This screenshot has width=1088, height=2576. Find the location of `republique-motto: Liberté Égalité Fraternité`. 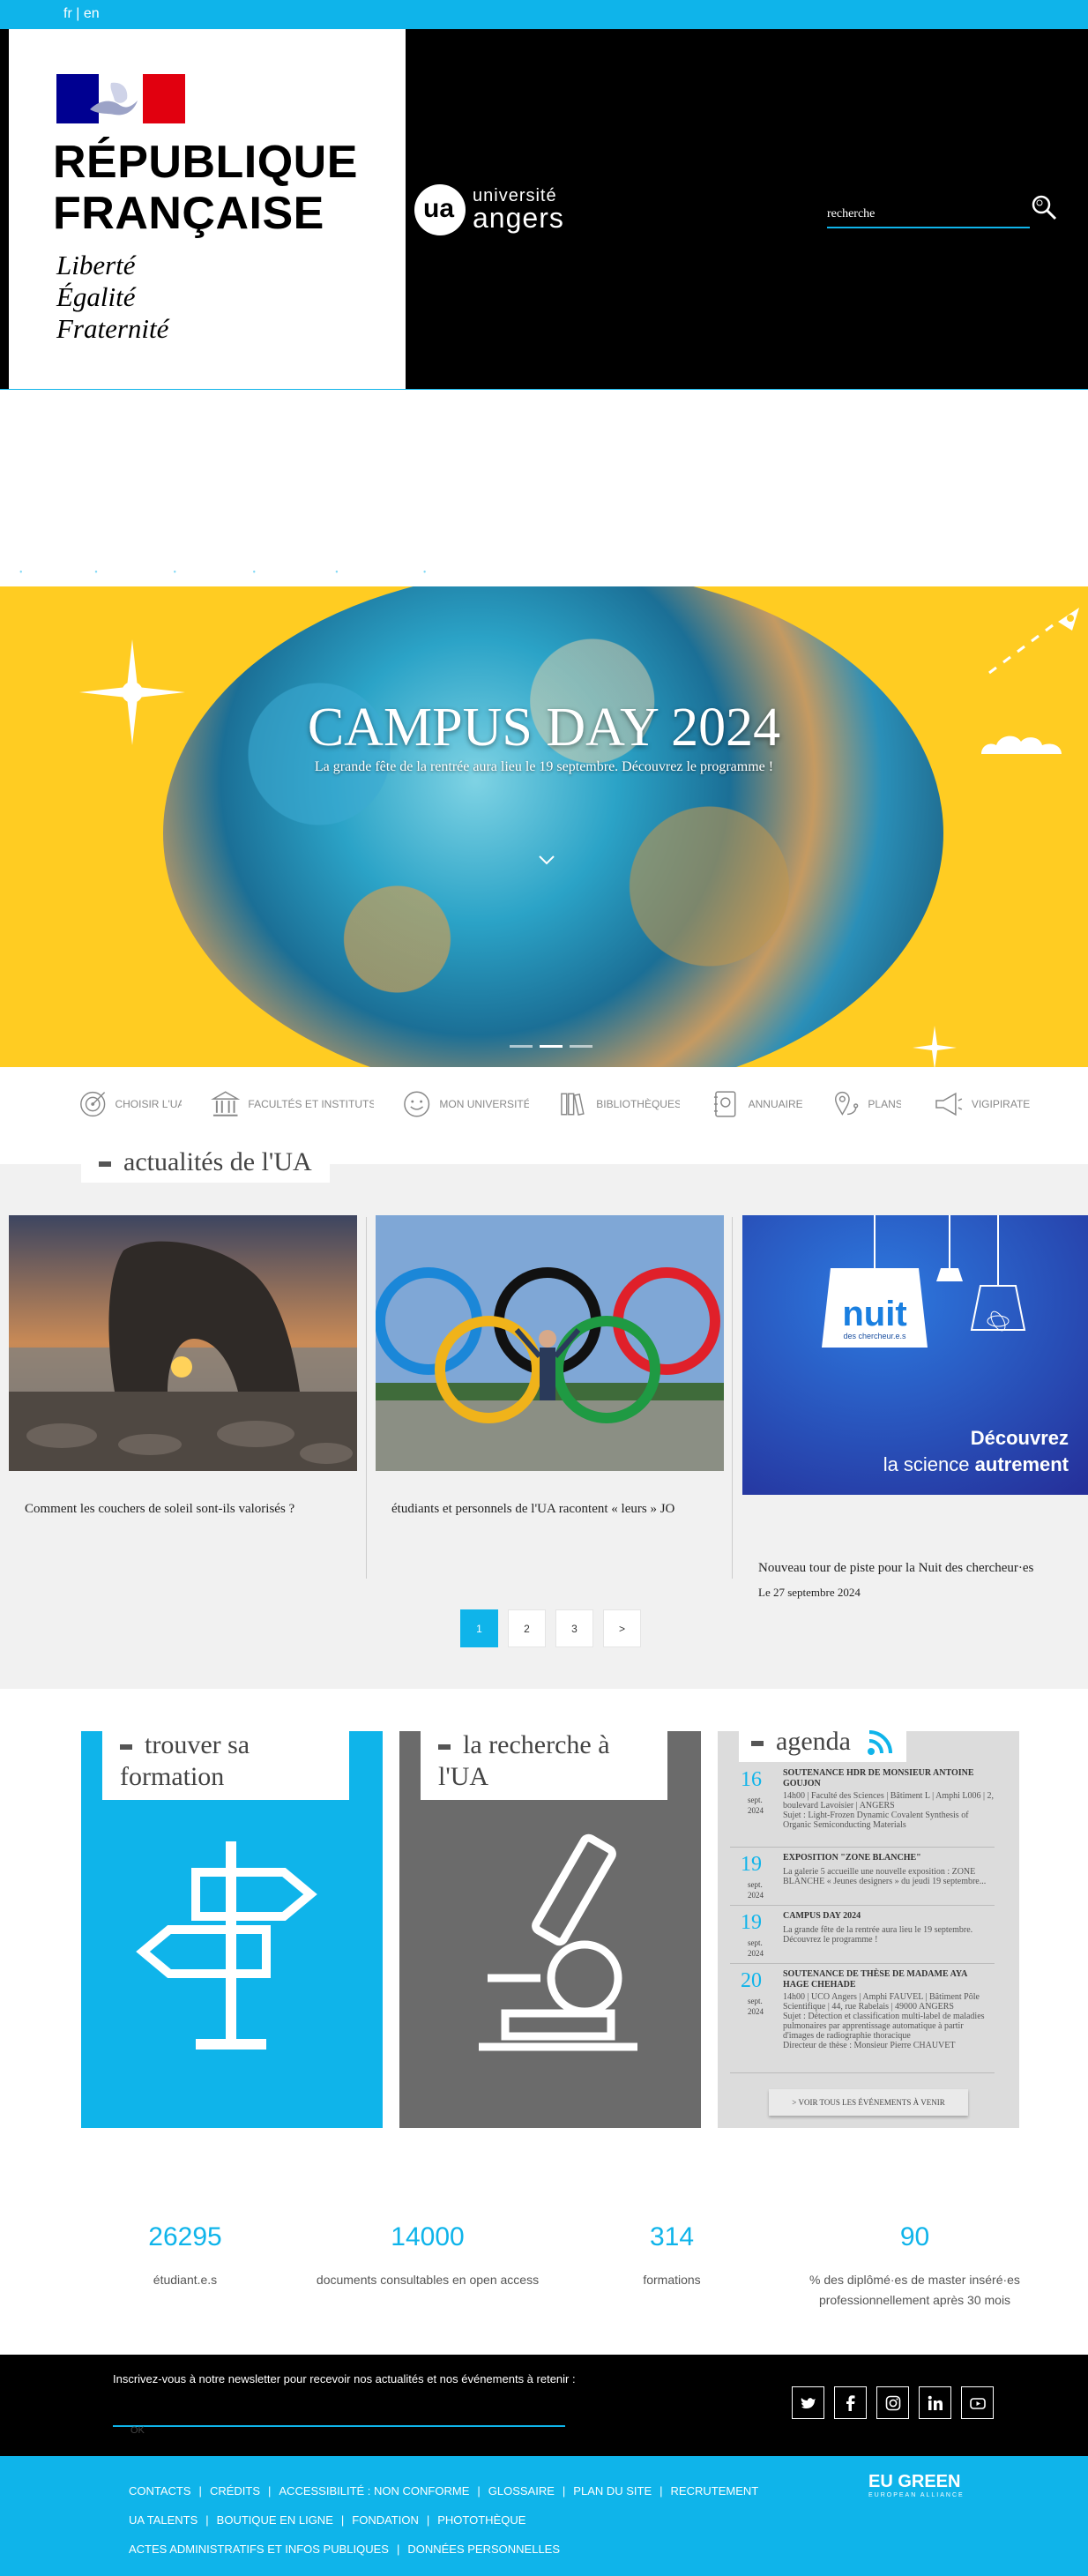

republique-motto: Liberté Égalité Fraternité is located at coordinates (112, 297).